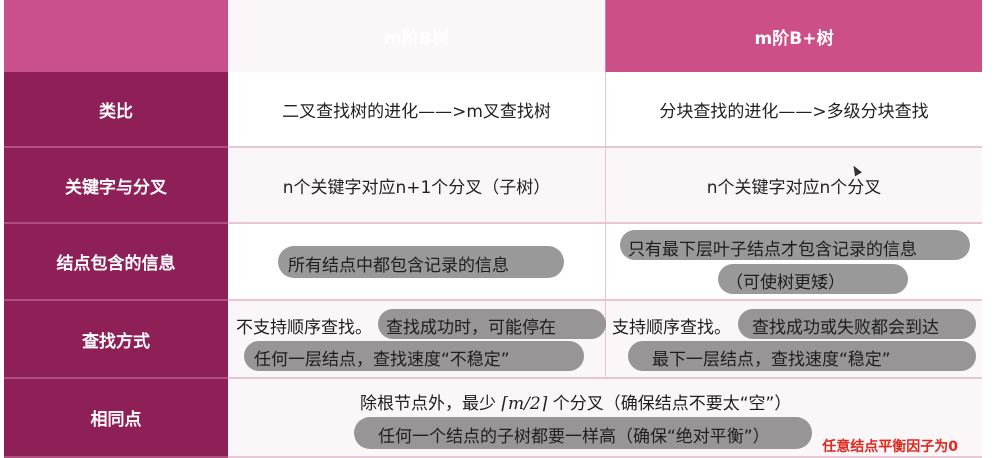 This screenshot has height=458, width=994. What do you see at coordinates (794, 36) in the screenshot?
I see `header-bplus-tree: m阶B+树` at bounding box center [794, 36].